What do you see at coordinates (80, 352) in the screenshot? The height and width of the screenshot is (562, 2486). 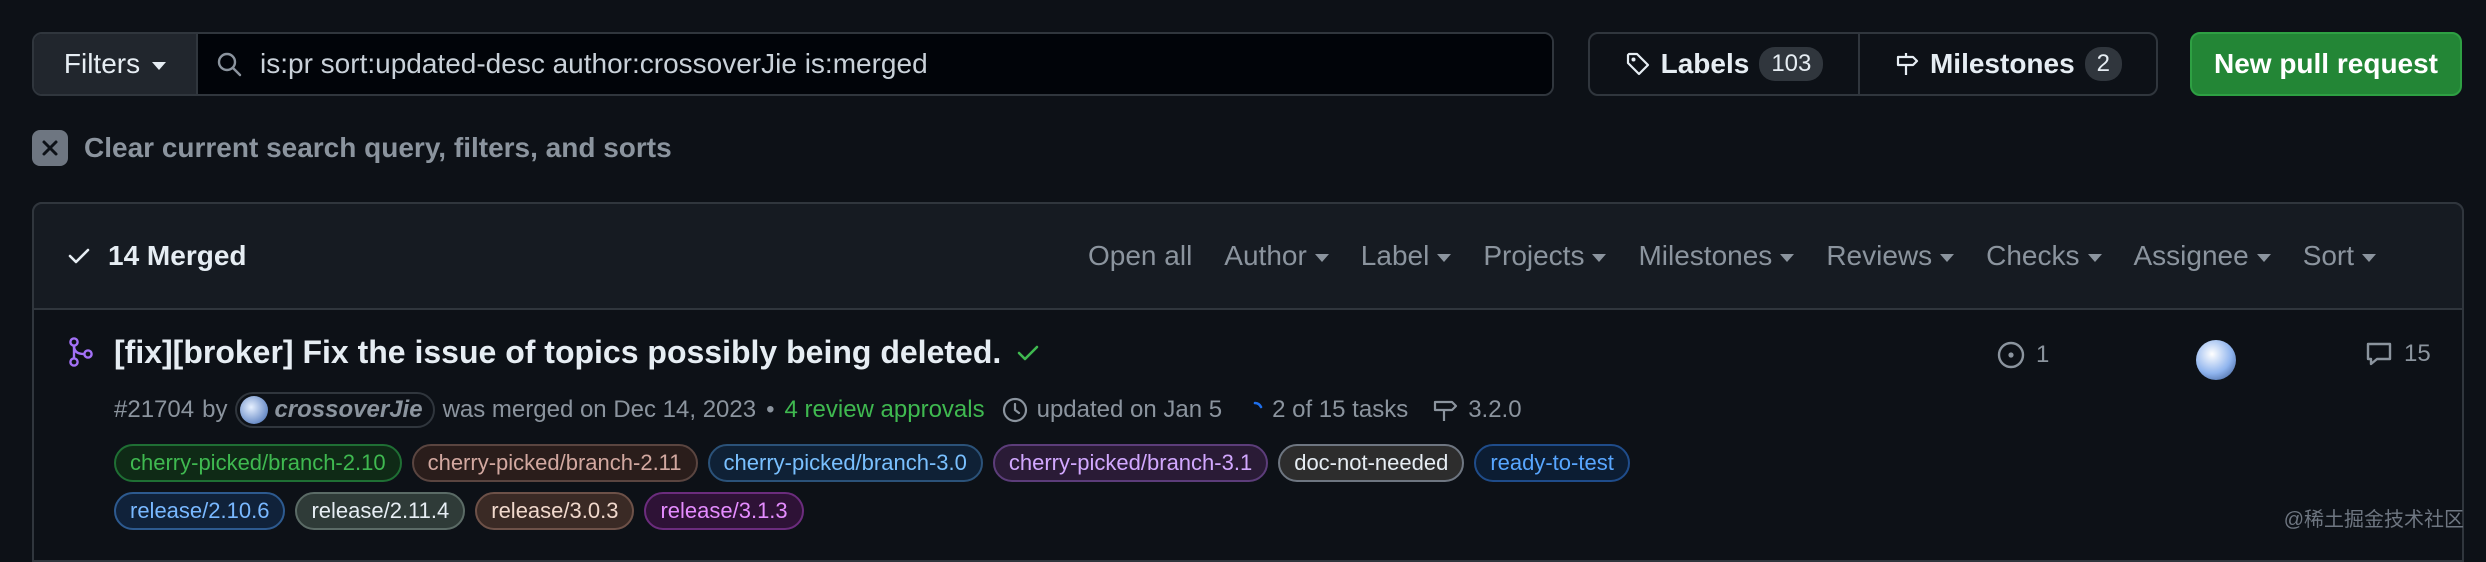 I see `merged-pr-icon` at bounding box center [80, 352].